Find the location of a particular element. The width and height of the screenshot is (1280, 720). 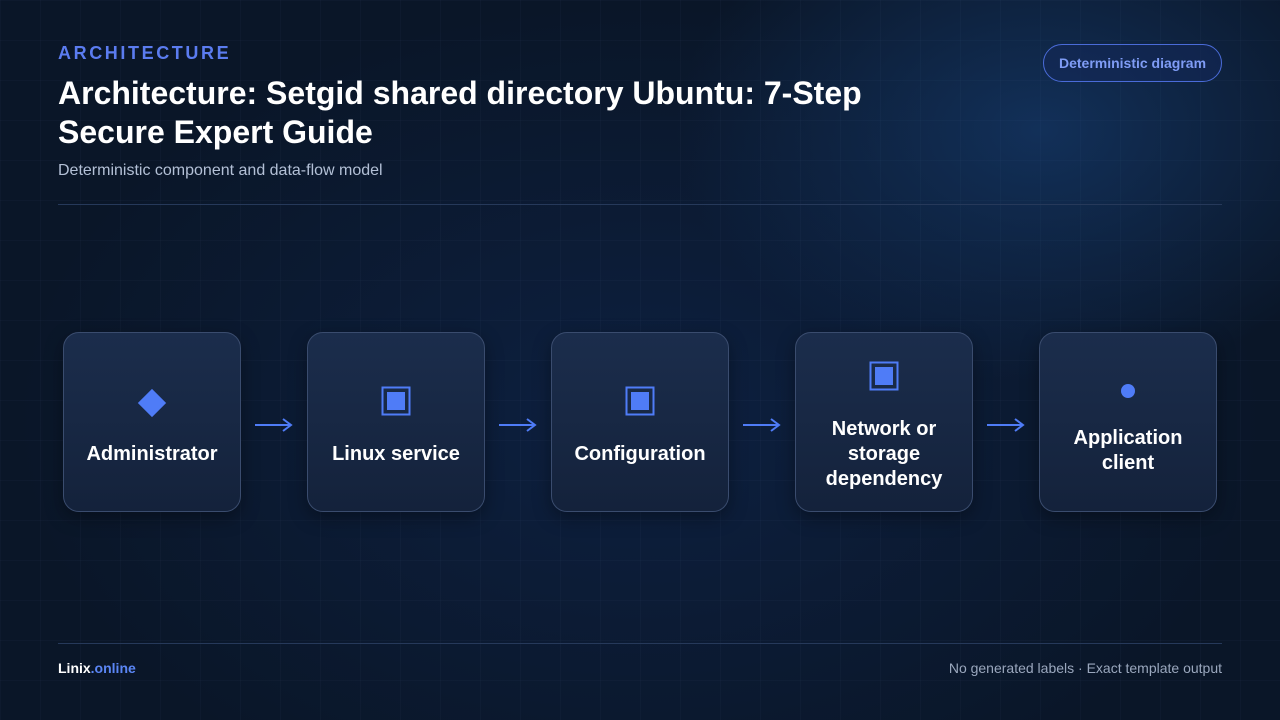

flow-node-network-storage: Network or storage dependency is located at coordinates (884, 422).